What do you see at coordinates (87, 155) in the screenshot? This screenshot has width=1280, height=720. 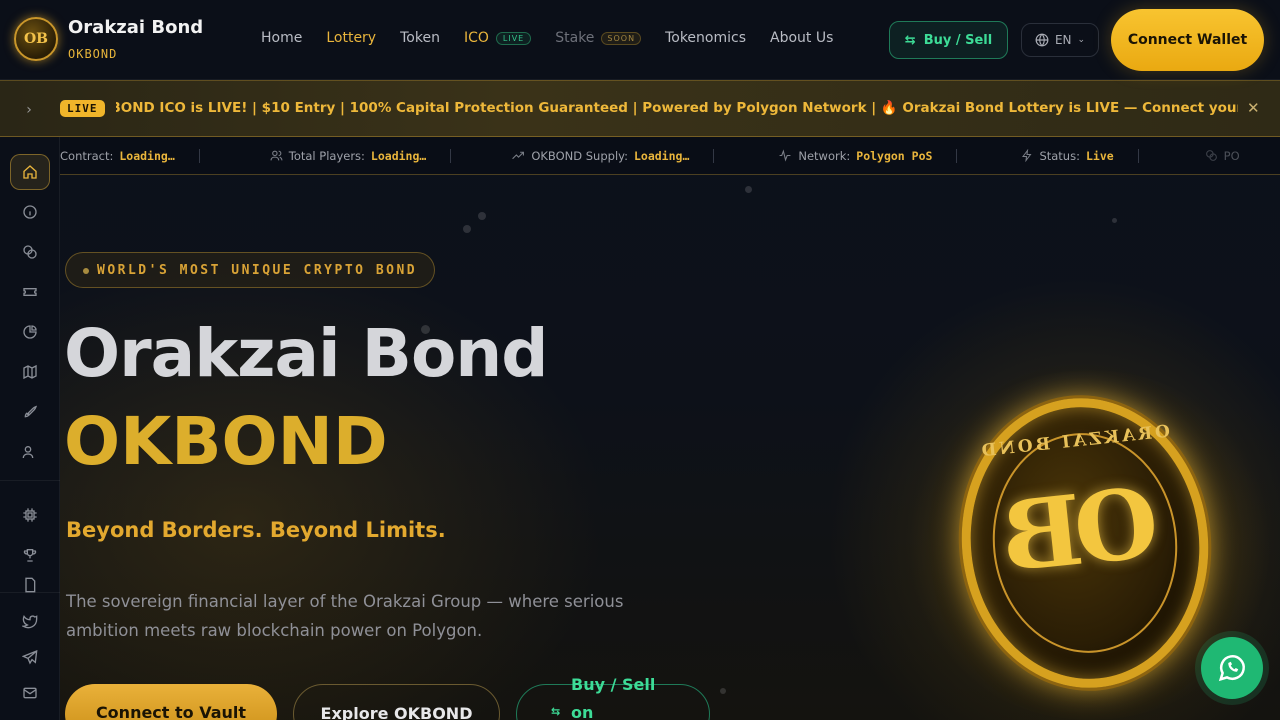 I see `stat-label: Contract:` at bounding box center [87, 155].